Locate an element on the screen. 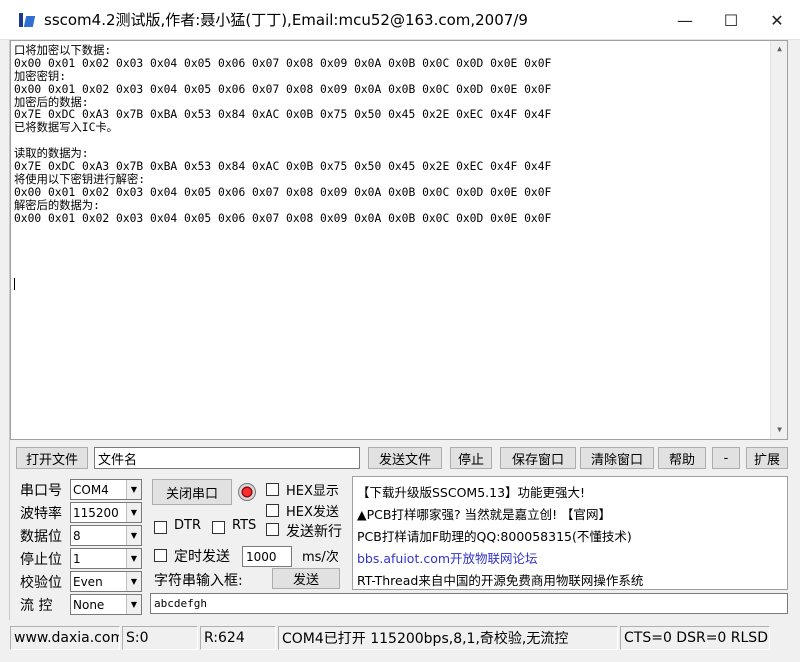  baud-label: 波特率 is located at coordinates (41, 514).